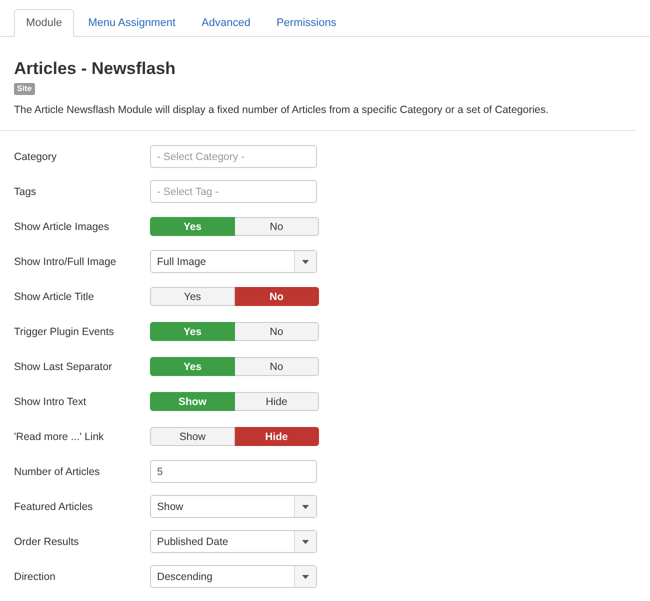 This screenshot has height=601, width=650. I want to click on input-field: - Select Tag -, so click(233, 191).